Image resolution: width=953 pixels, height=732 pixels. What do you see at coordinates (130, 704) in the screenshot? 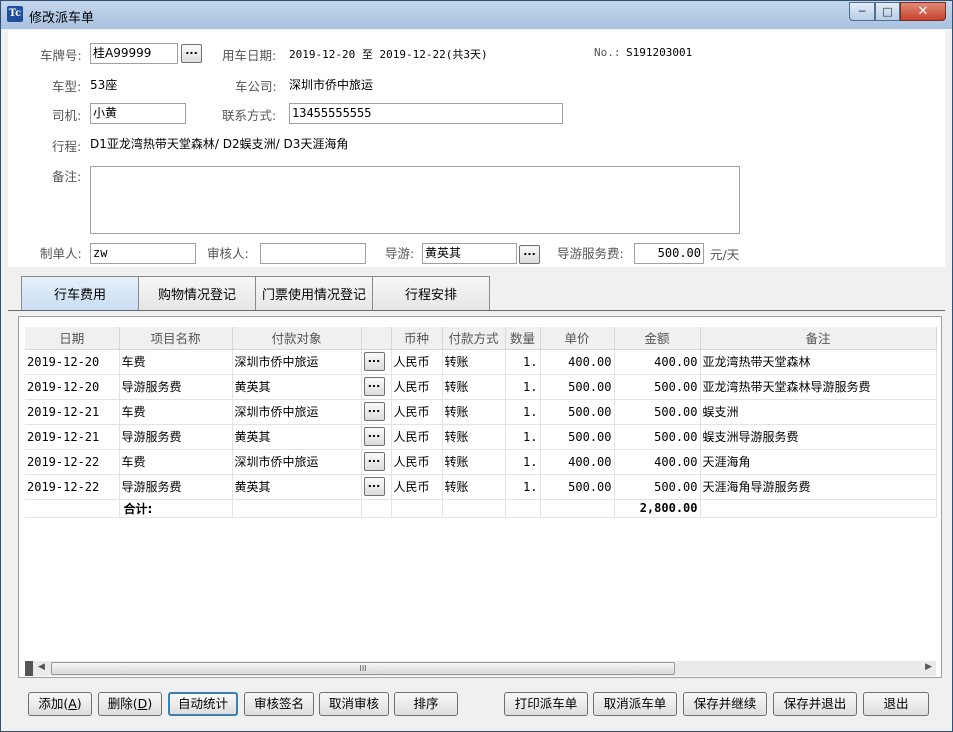
I see `delete-button: 删除(D)` at bounding box center [130, 704].